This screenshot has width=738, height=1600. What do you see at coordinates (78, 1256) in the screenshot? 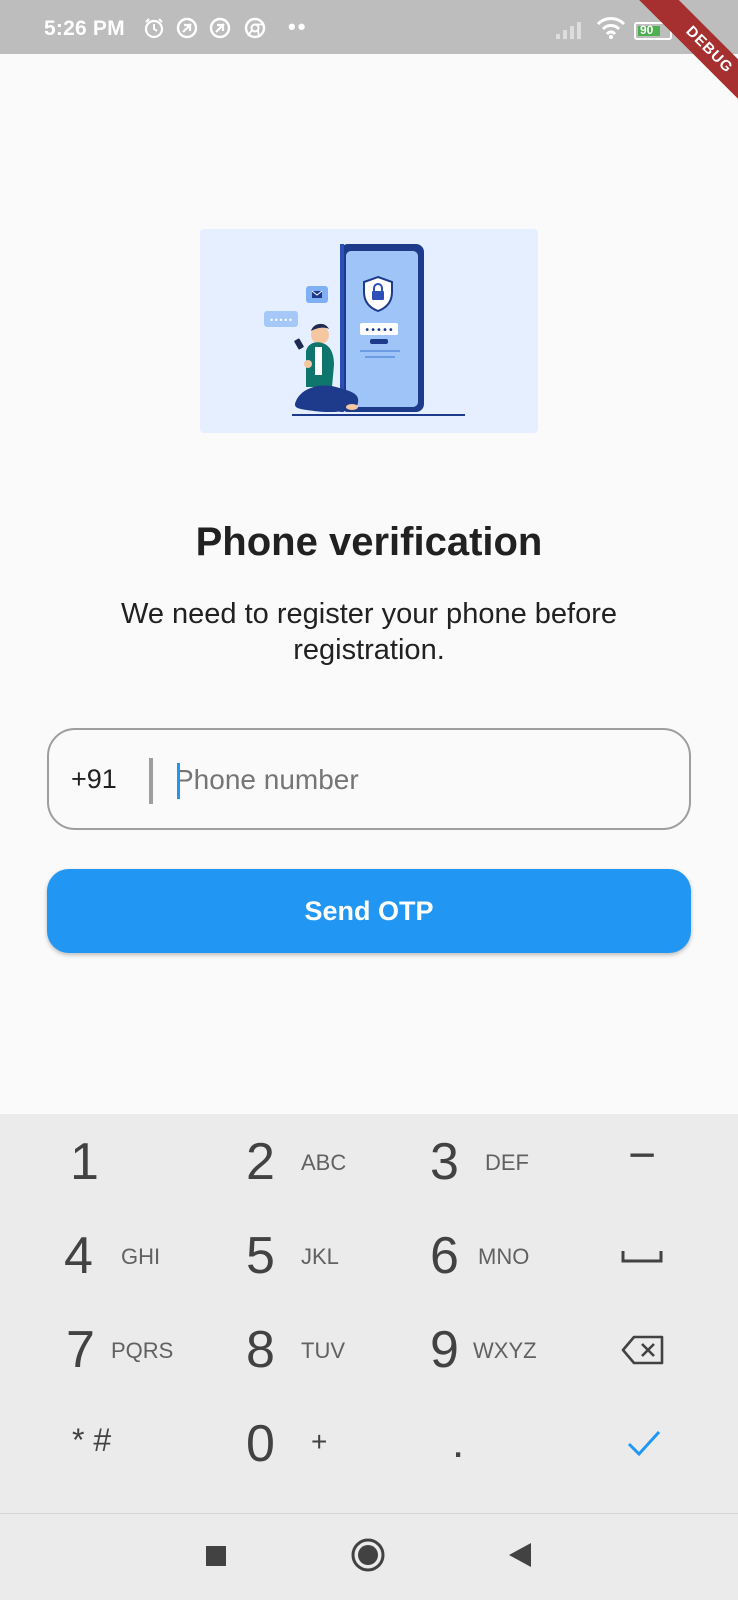
I see `key-digit: 4` at bounding box center [78, 1256].